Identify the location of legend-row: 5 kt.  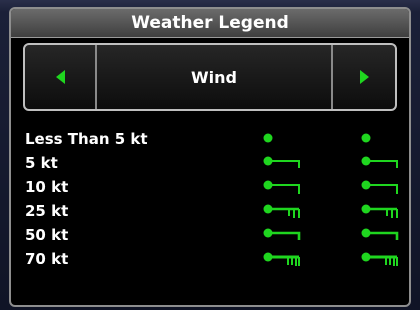
(215, 163).